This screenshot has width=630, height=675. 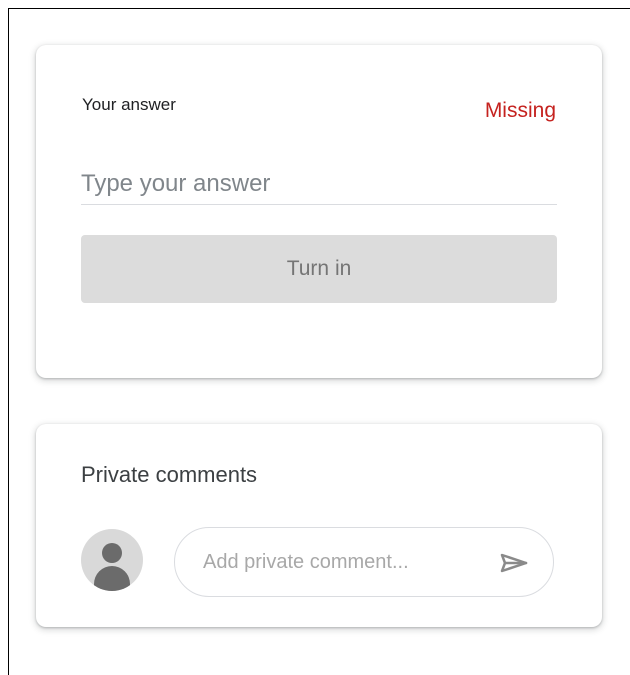 What do you see at coordinates (319, 184) in the screenshot?
I see `answer-input` at bounding box center [319, 184].